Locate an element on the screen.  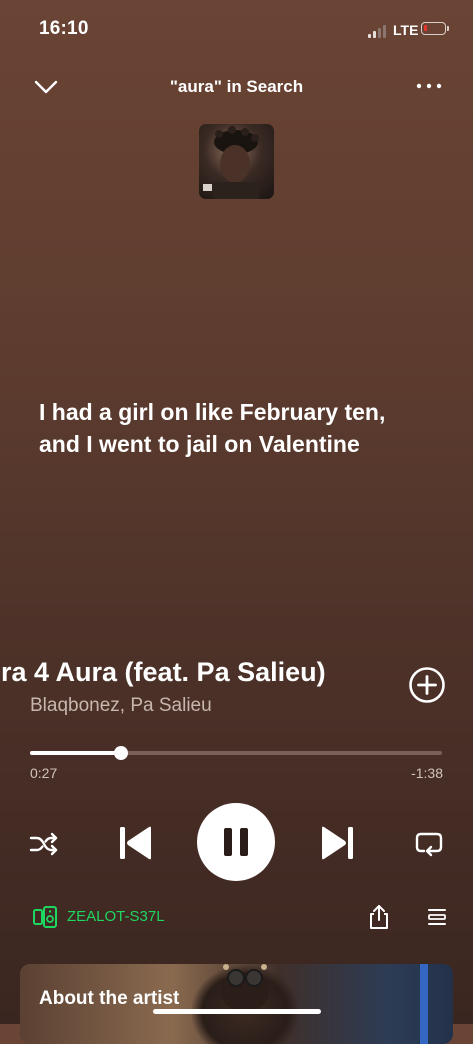
elapsed-time: 0:27 is located at coordinates (44, 773).